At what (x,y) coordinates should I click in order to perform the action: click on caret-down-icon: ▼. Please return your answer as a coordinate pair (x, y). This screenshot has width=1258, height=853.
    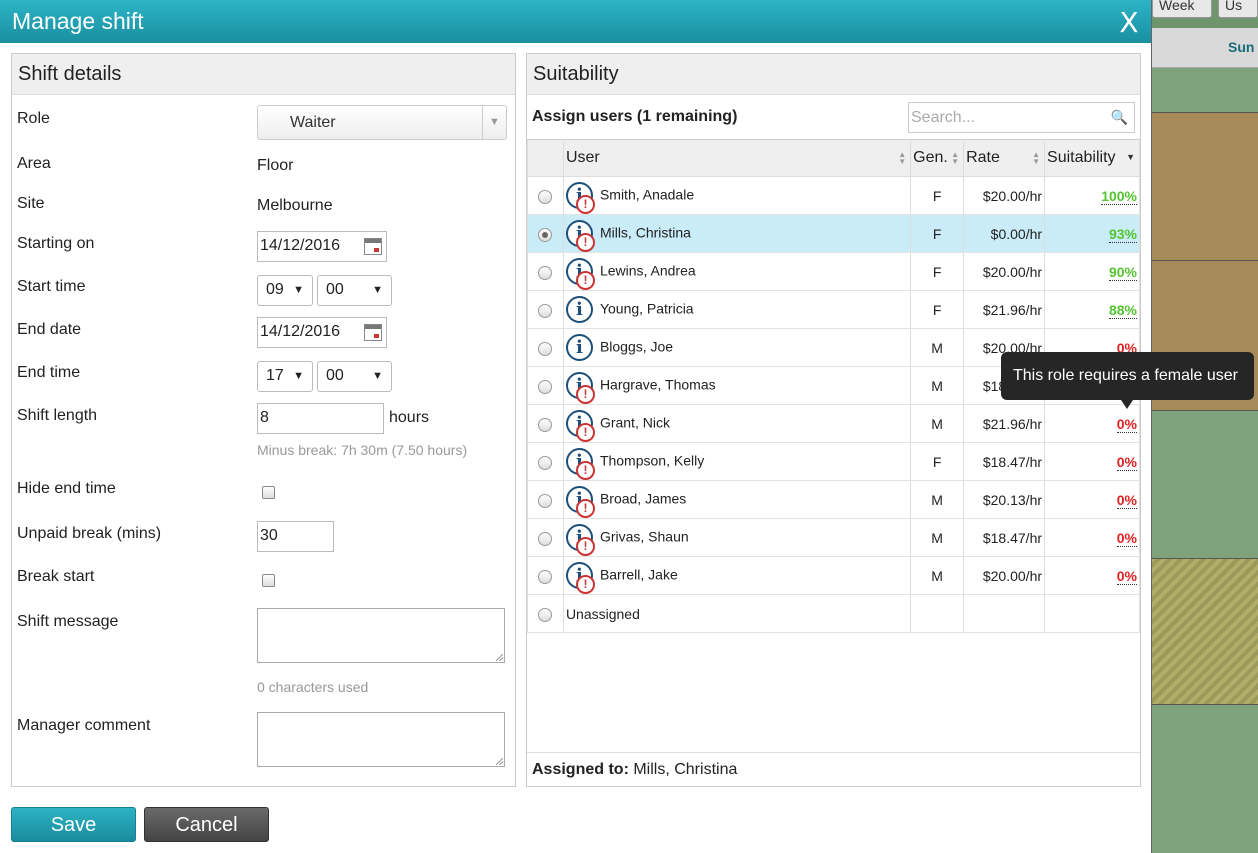
    Looking at the image, I should click on (377, 290).